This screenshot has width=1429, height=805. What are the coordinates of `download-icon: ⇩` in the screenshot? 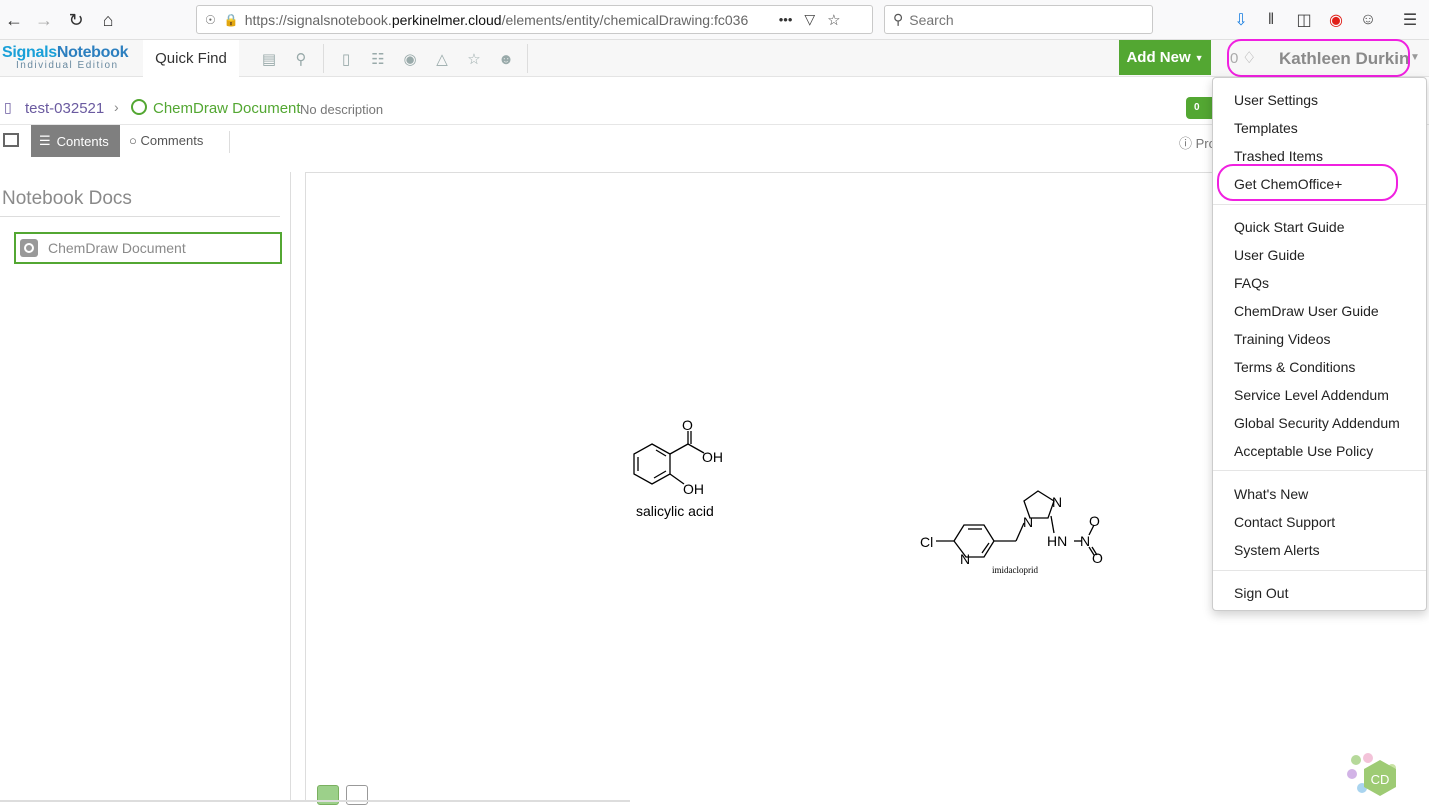 It's located at (1241, 20).